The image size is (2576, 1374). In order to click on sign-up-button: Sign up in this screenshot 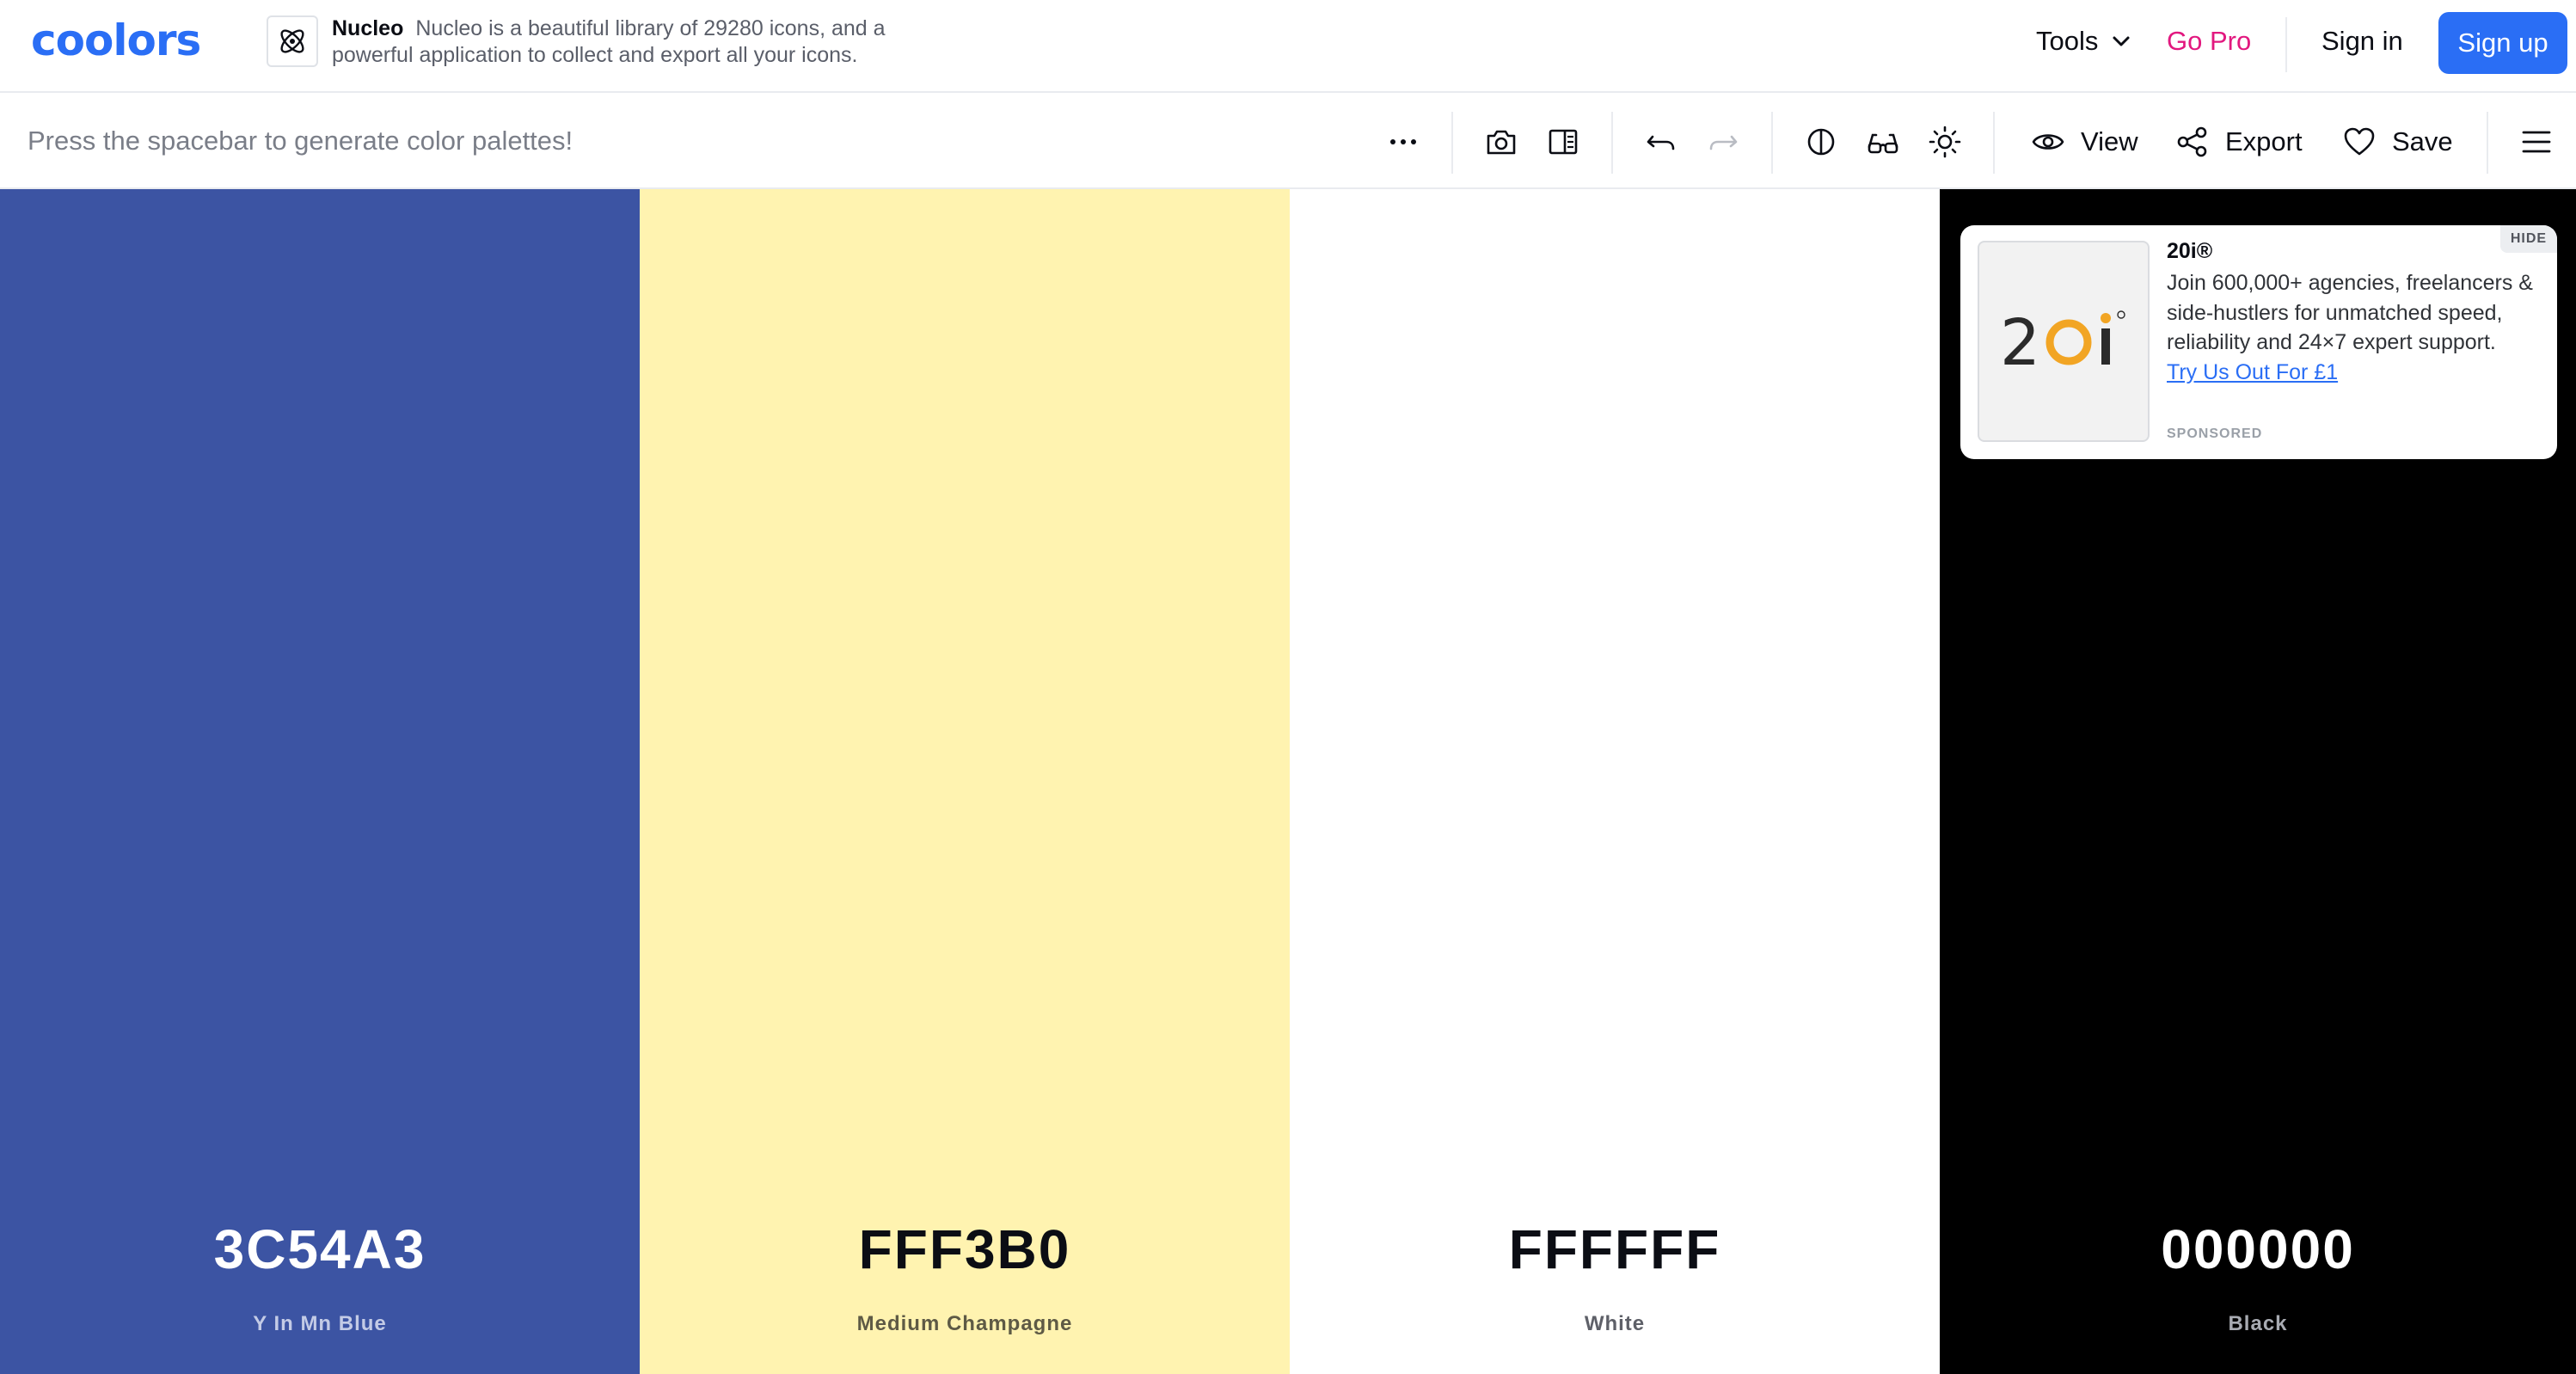, I will do `click(2502, 43)`.